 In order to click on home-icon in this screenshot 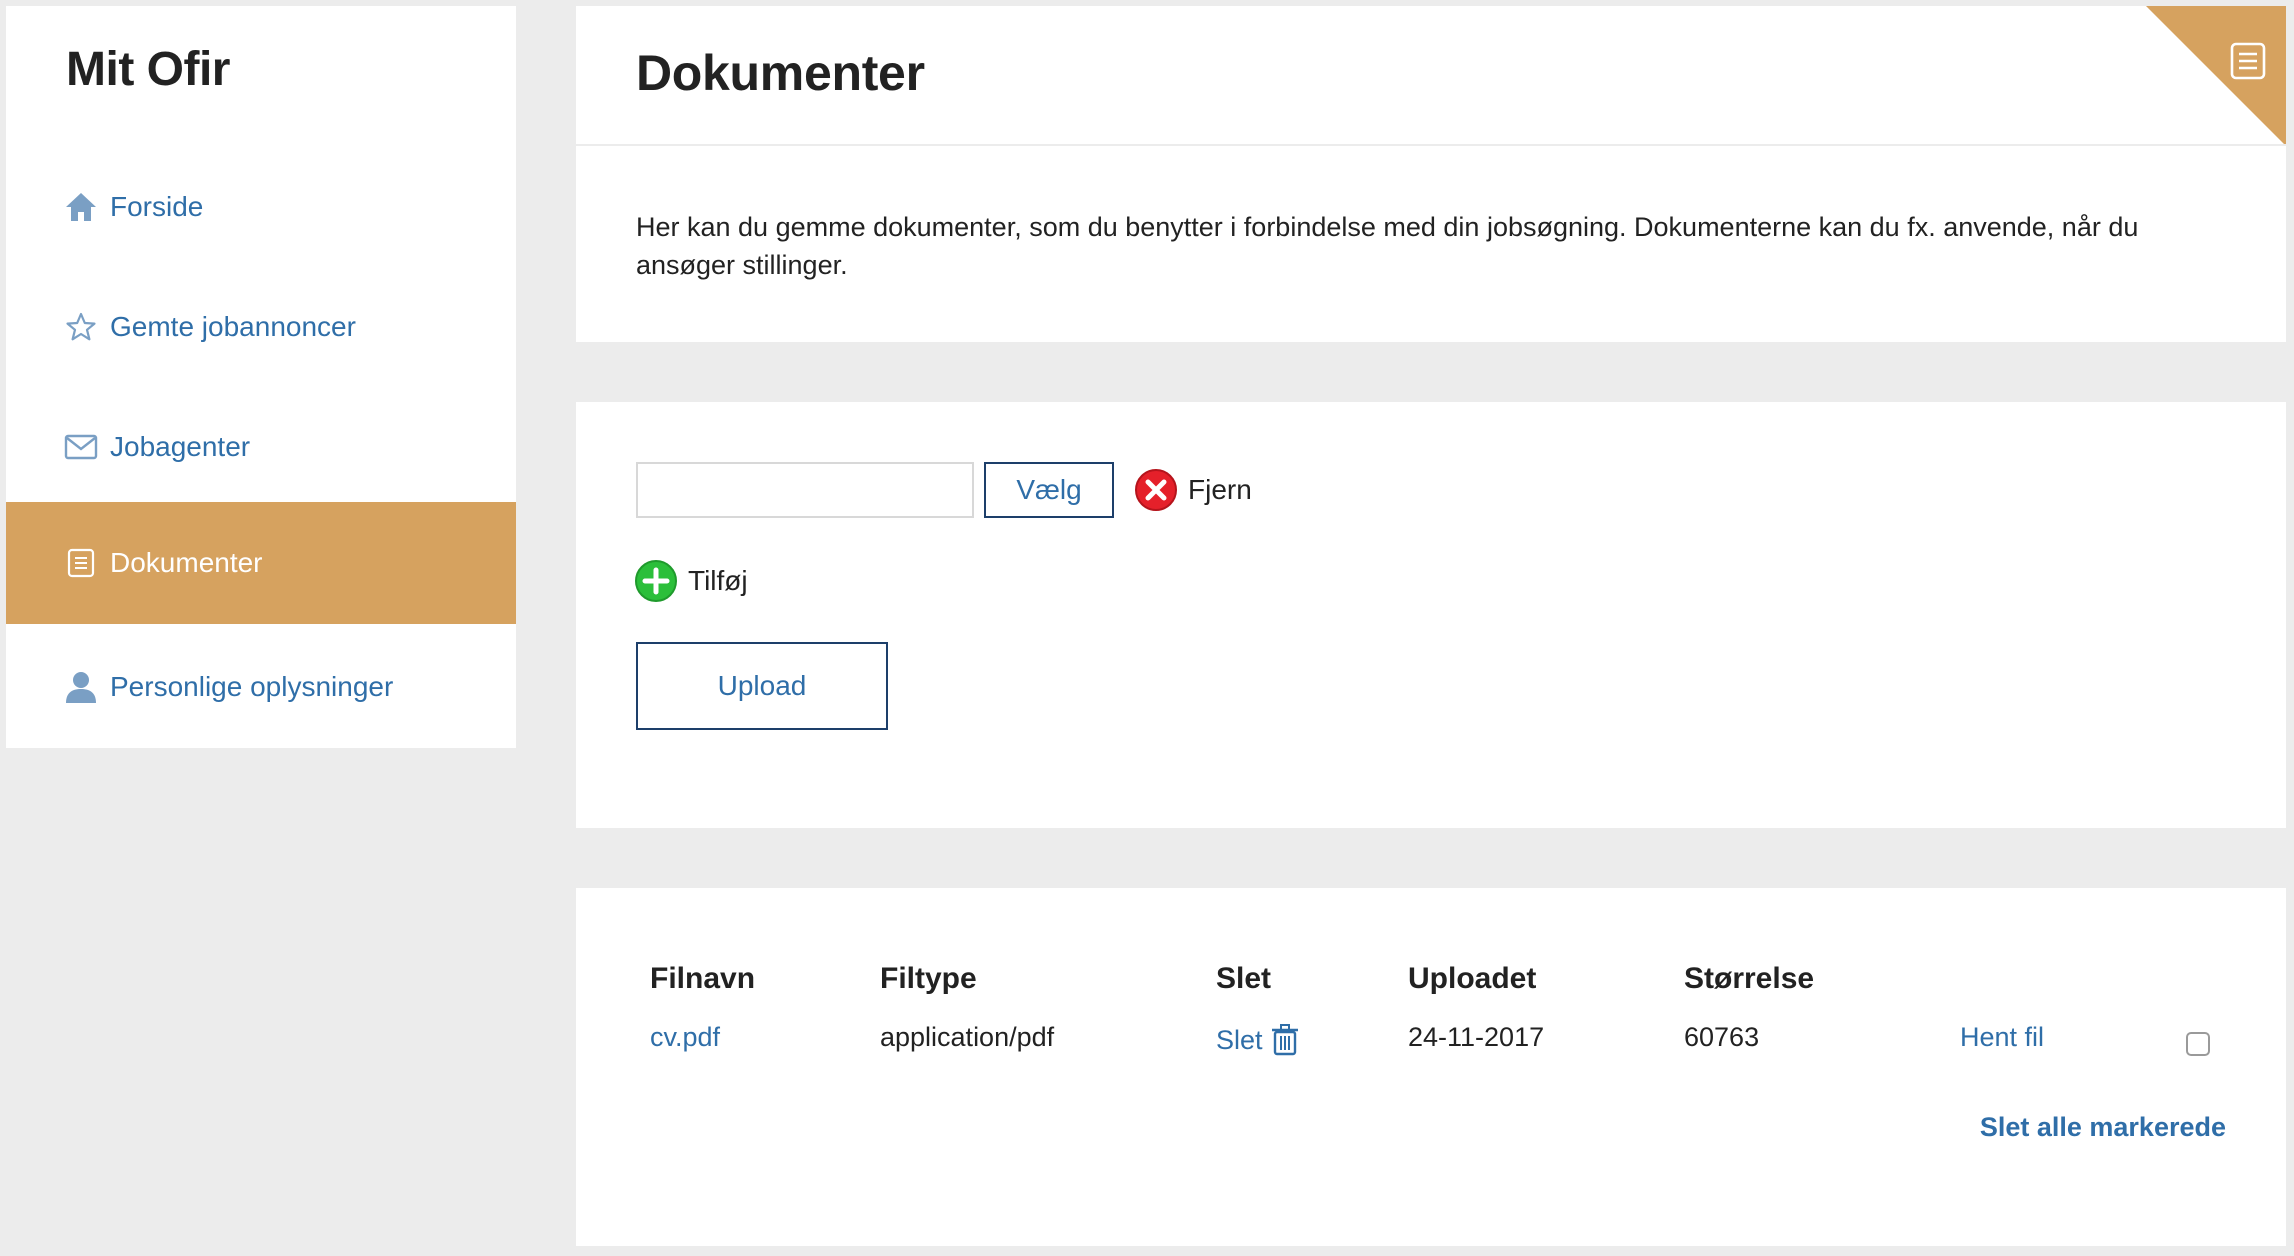, I will do `click(81, 207)`.